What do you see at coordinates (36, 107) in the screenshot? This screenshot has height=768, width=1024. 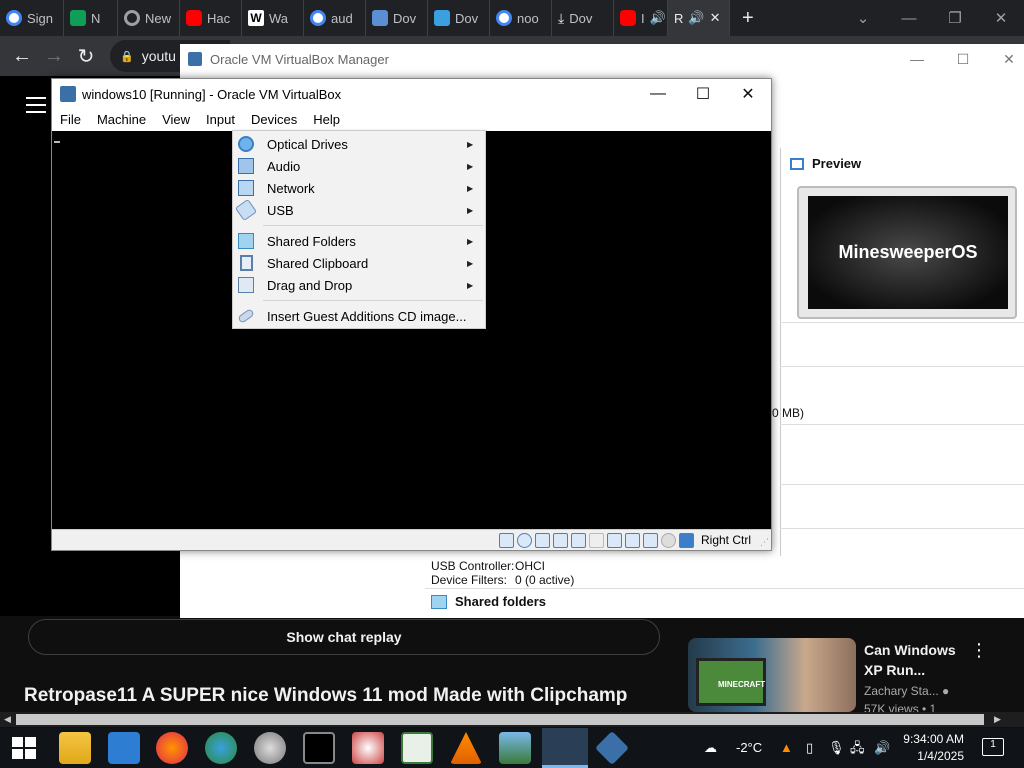 I see `hamburger-menu-icon` at bounding box center [36, 107].